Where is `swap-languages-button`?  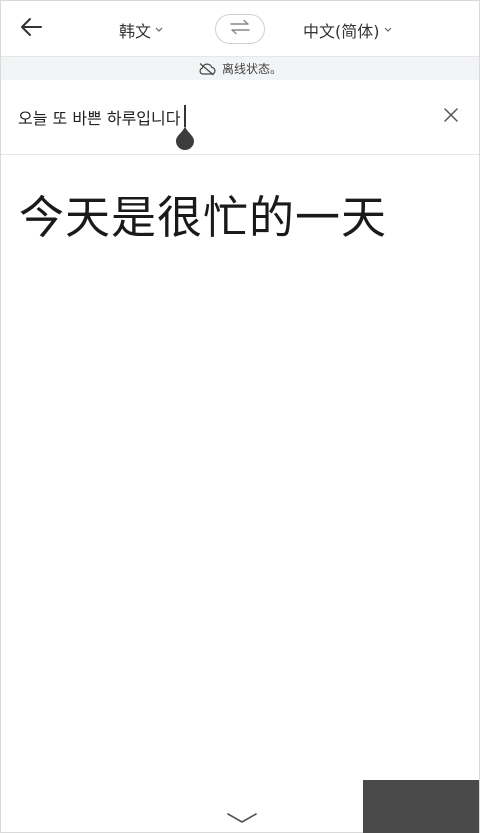 swap-languages-button is located at coordinates (240, 29).